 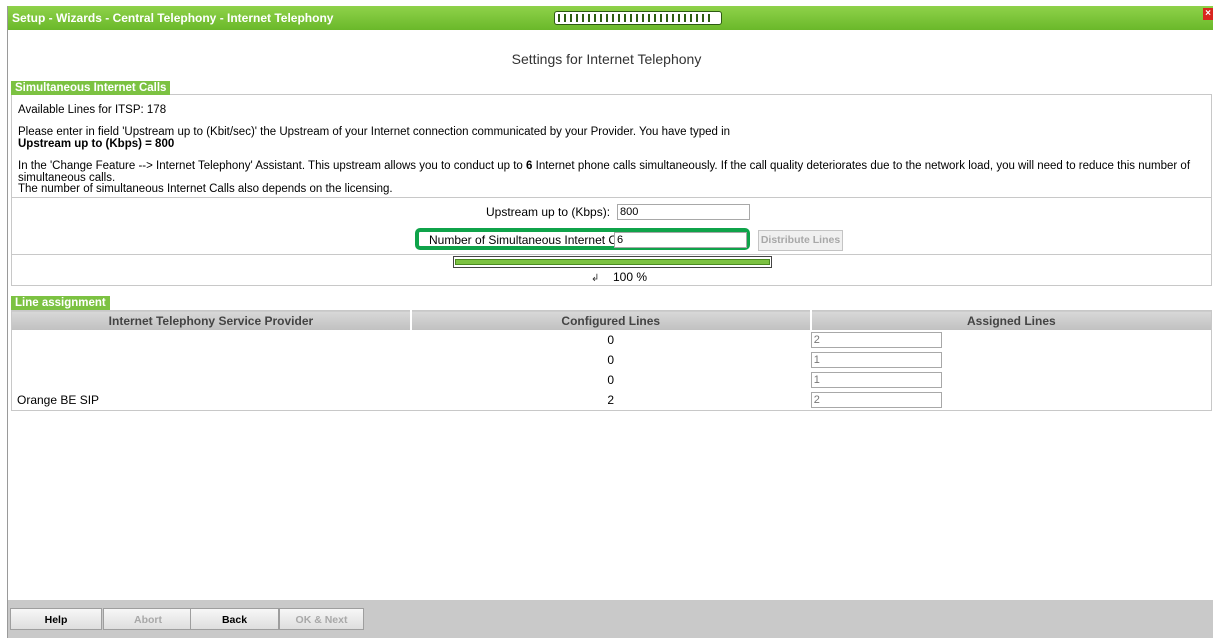 I want to click on table-row: 0 2, so click(x=612, y=340).